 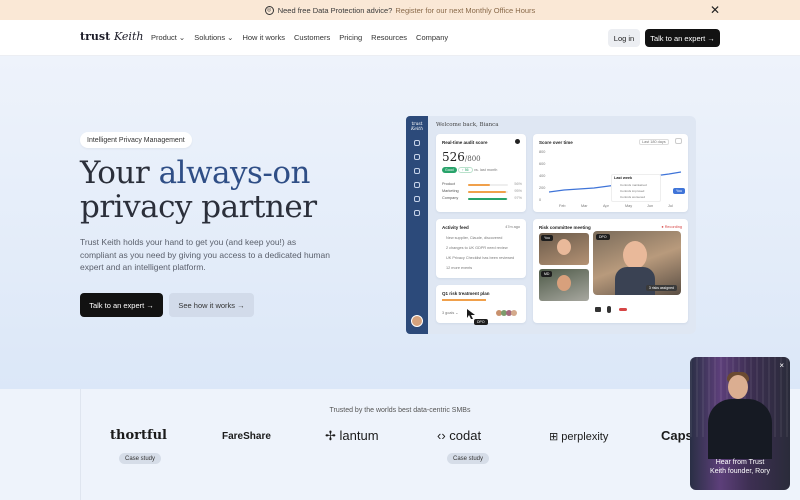 What do you see at coordinates (80, 444) in the screenshot?
I see `divider` at bounding box center [80, 444].